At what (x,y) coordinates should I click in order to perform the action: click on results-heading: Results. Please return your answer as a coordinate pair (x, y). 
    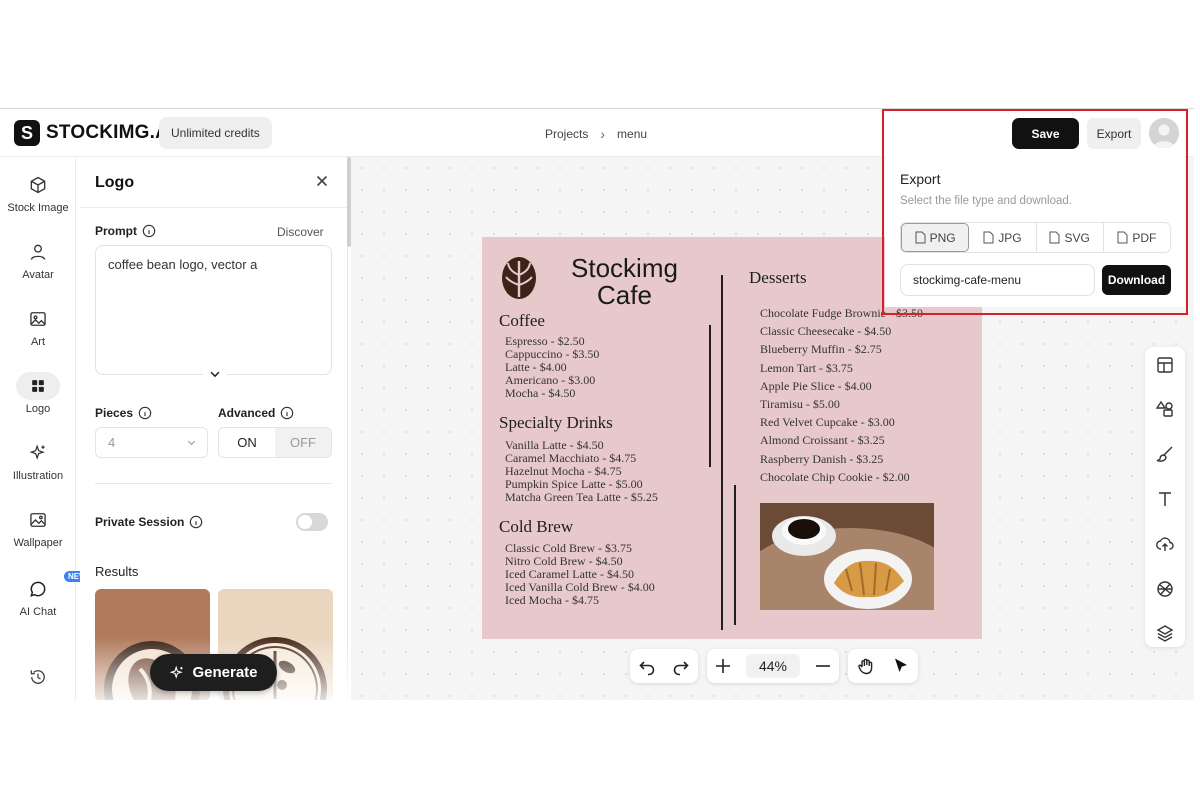
    Looking at the image, I should click on (117, 571).